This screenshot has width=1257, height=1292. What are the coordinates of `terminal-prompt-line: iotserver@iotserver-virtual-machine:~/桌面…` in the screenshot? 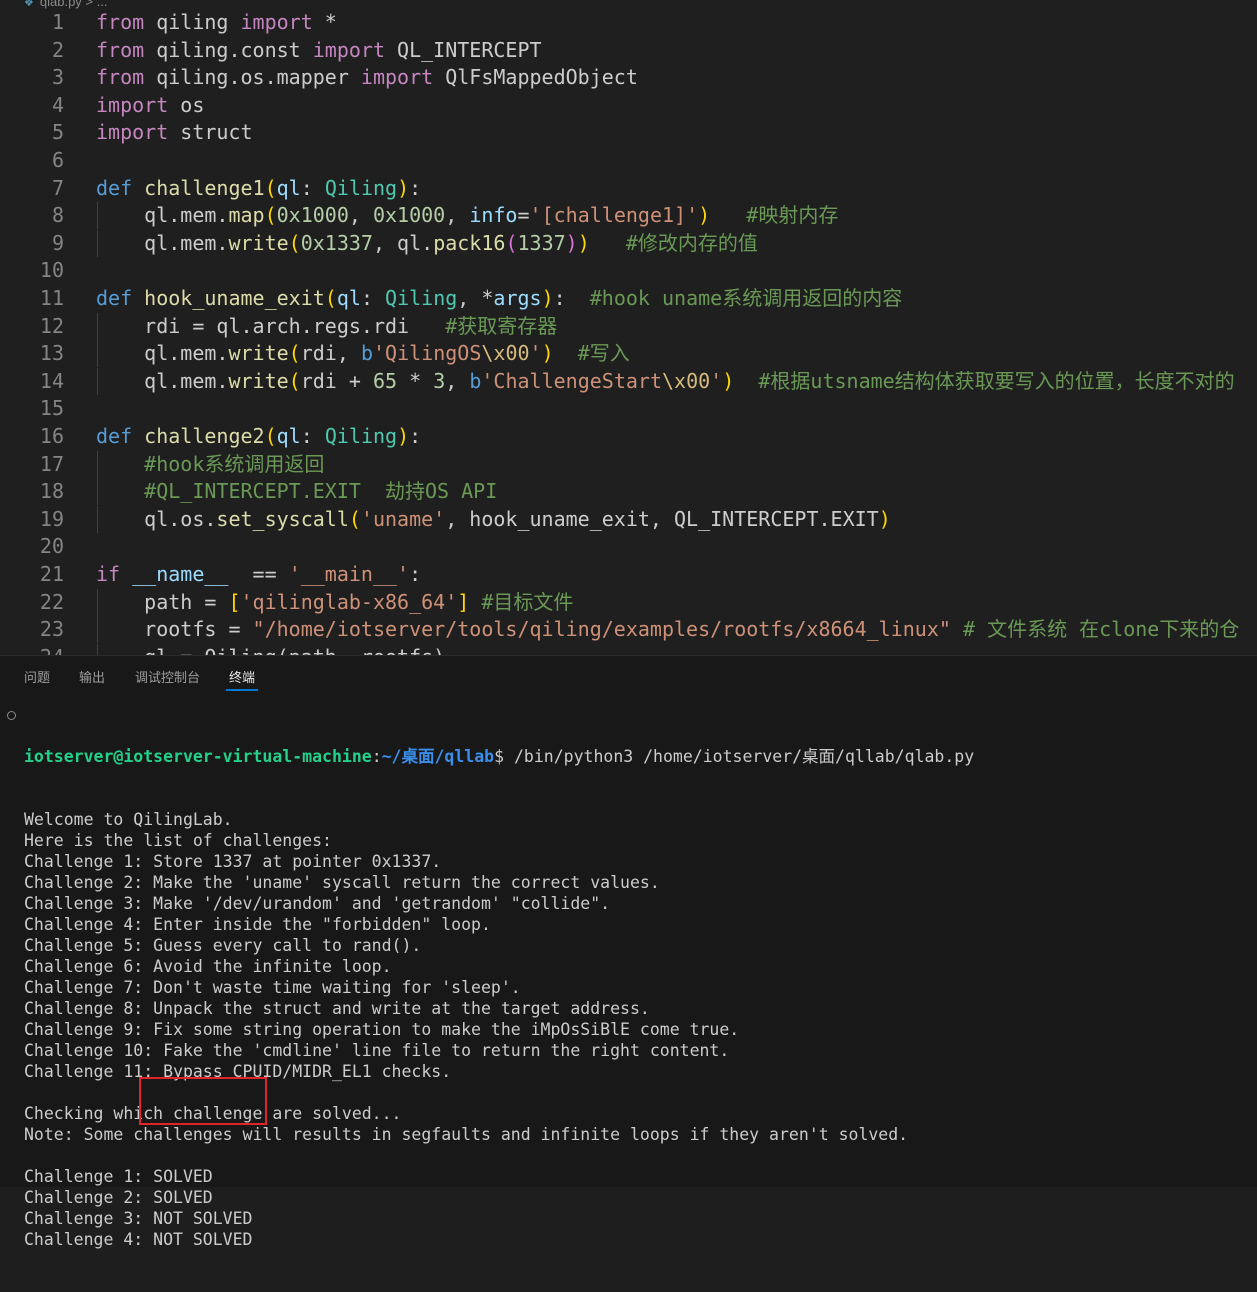 It's located at (499, 756).